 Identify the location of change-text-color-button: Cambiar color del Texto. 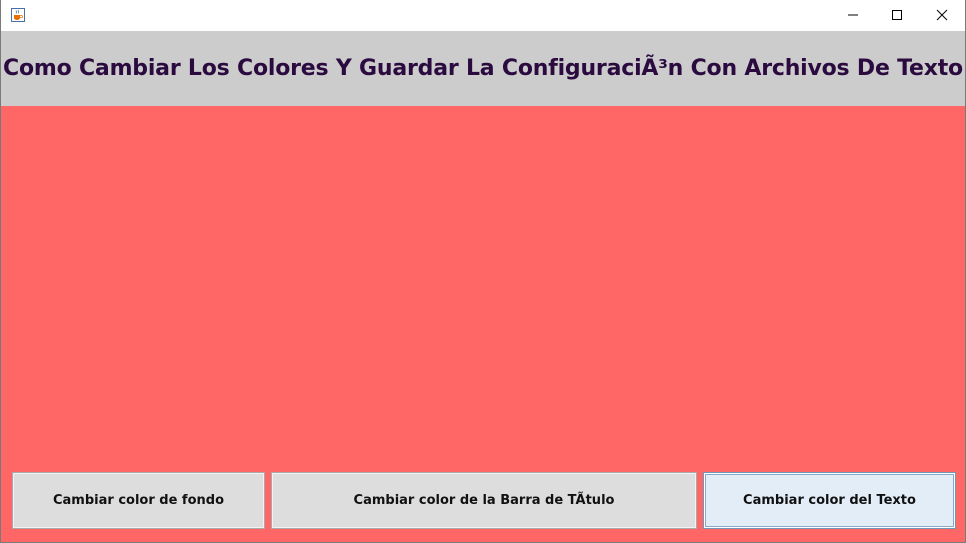
(829, 500).